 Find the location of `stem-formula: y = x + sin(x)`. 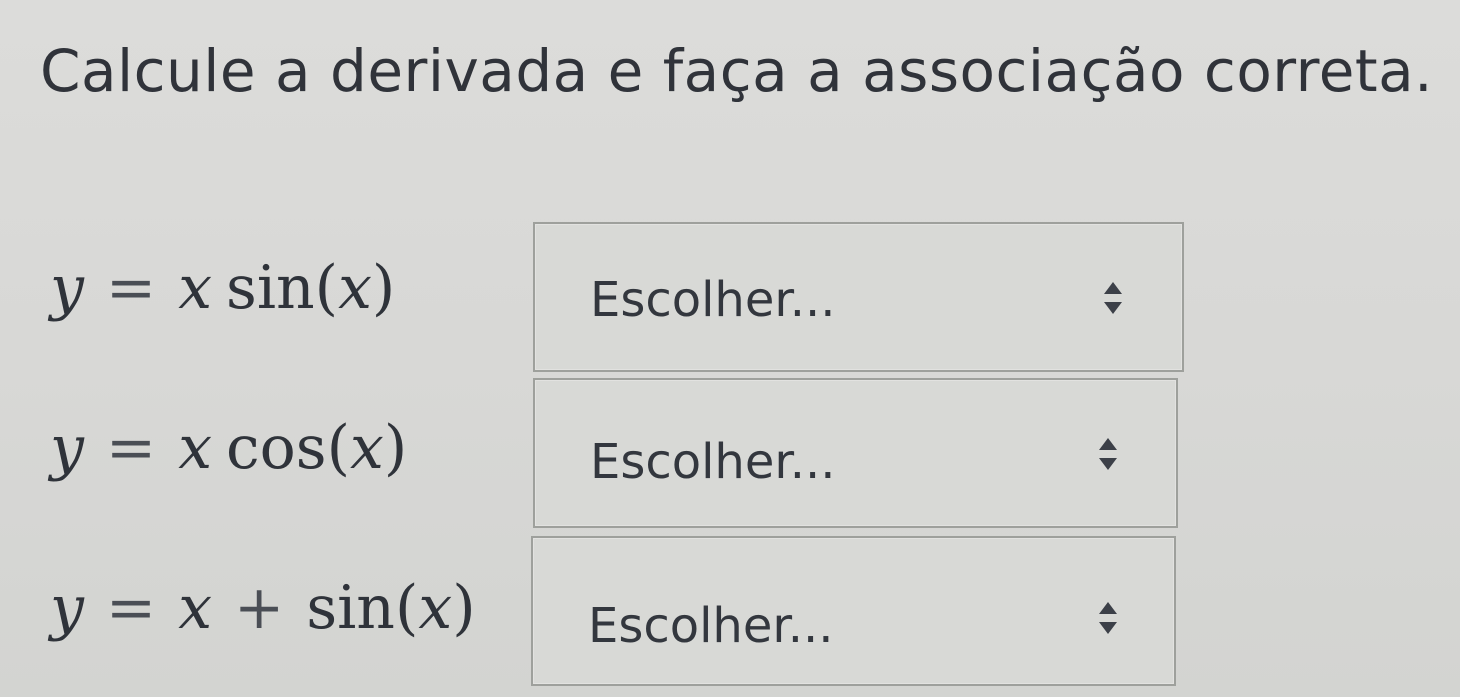

stem-formula: y = x + sin(x) is located at coordinates (263, 608).